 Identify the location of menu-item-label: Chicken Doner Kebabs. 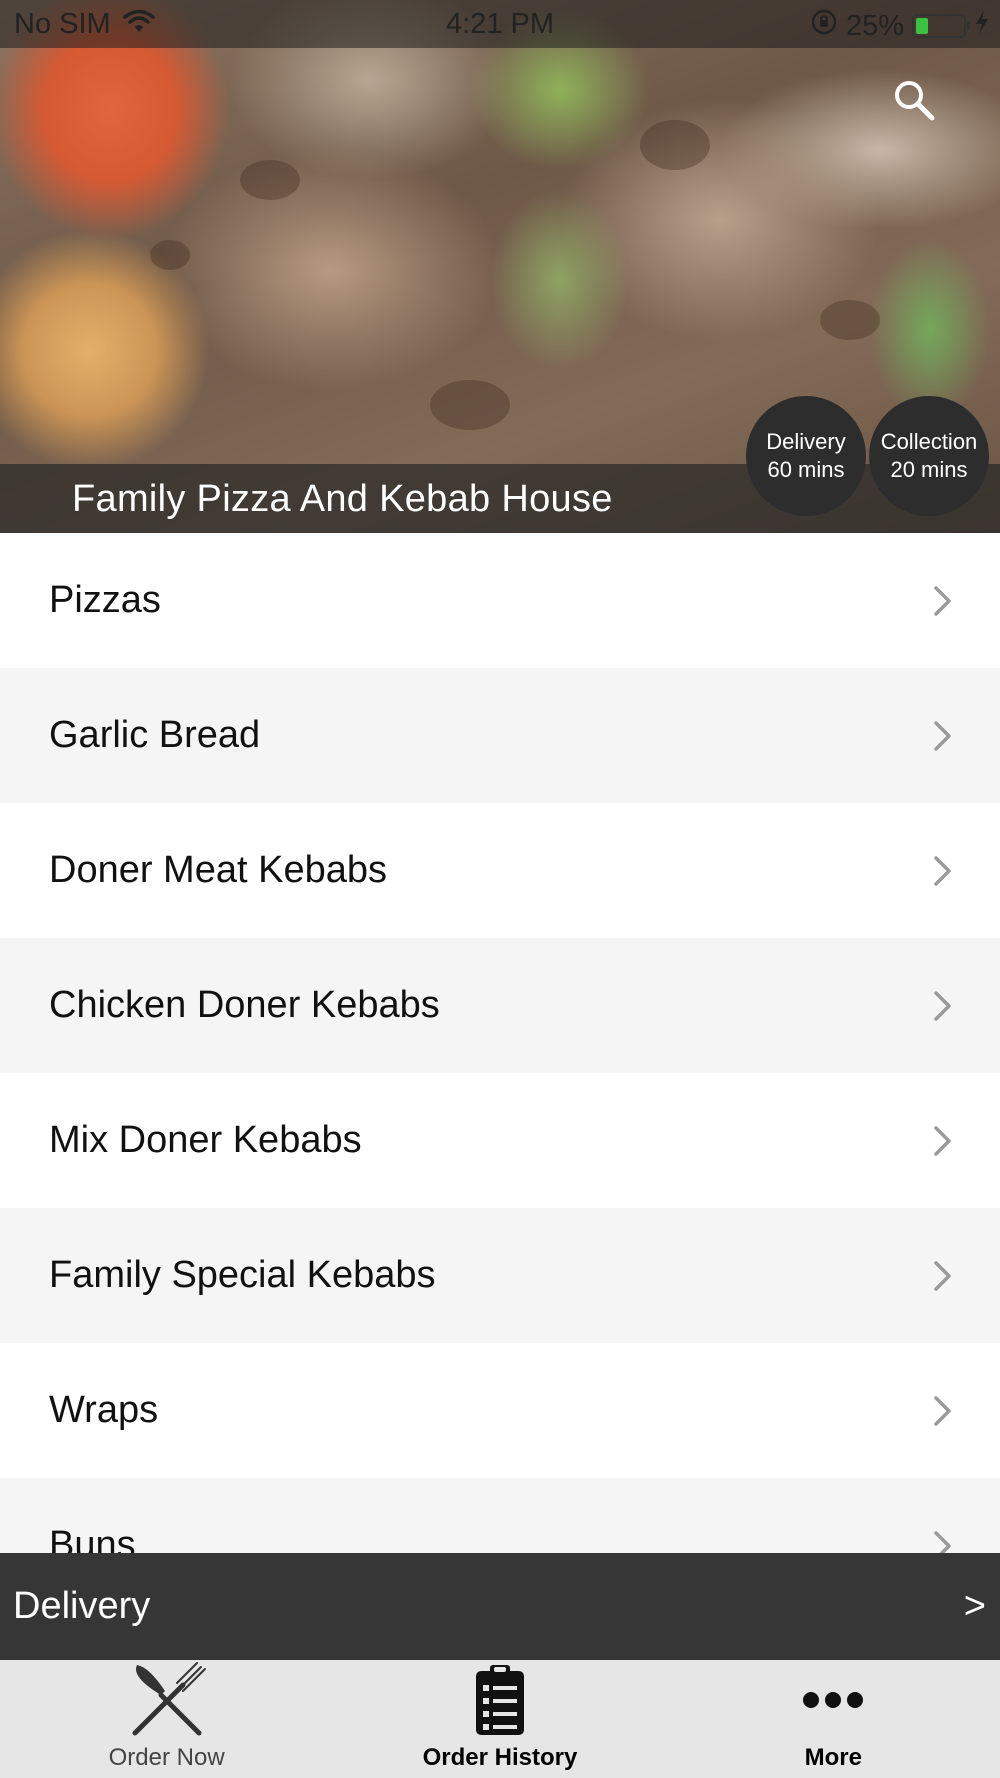
(244, 1005).